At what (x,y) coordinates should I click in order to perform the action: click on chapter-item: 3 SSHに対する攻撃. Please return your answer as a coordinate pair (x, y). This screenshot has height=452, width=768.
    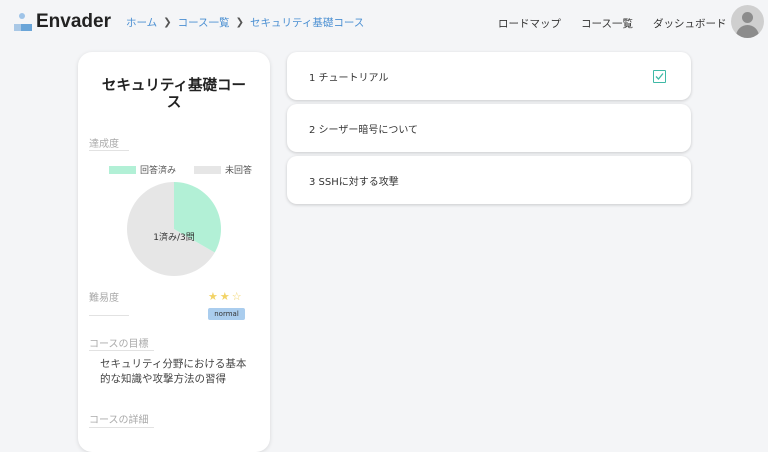
    Looking at the image, I should click on (489, 180).